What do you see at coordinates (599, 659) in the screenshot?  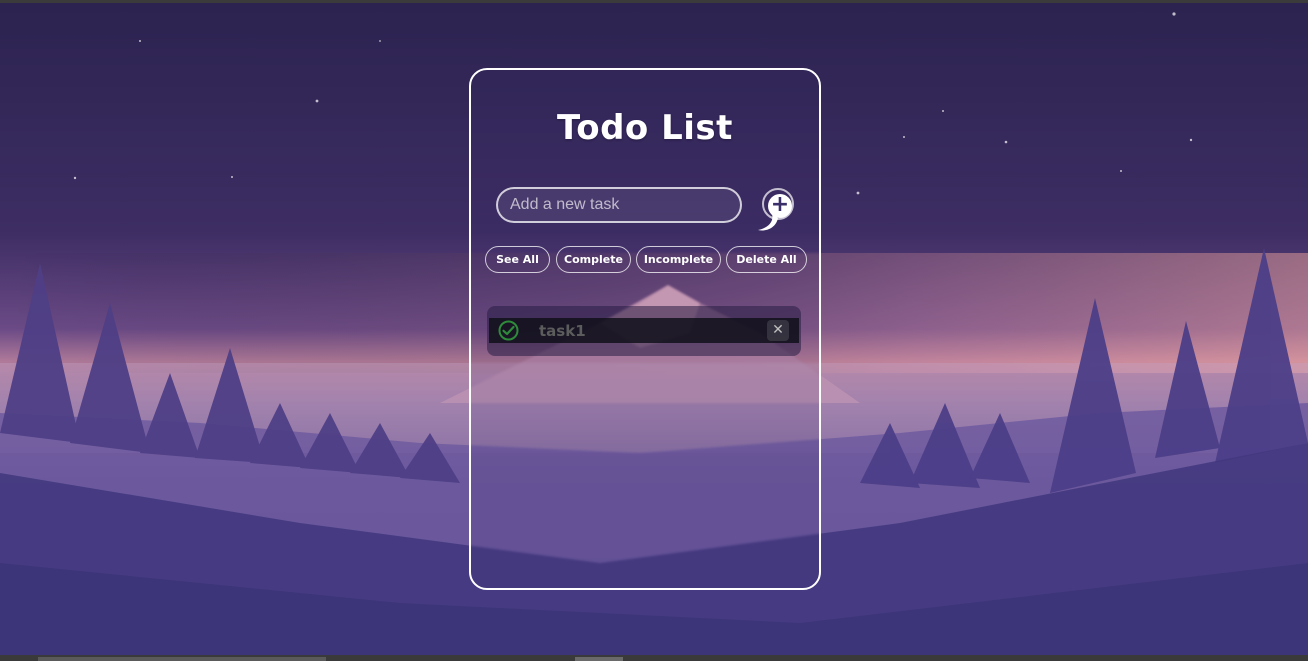 I see `scrollbar-segment` at bounding box center [599, 659].